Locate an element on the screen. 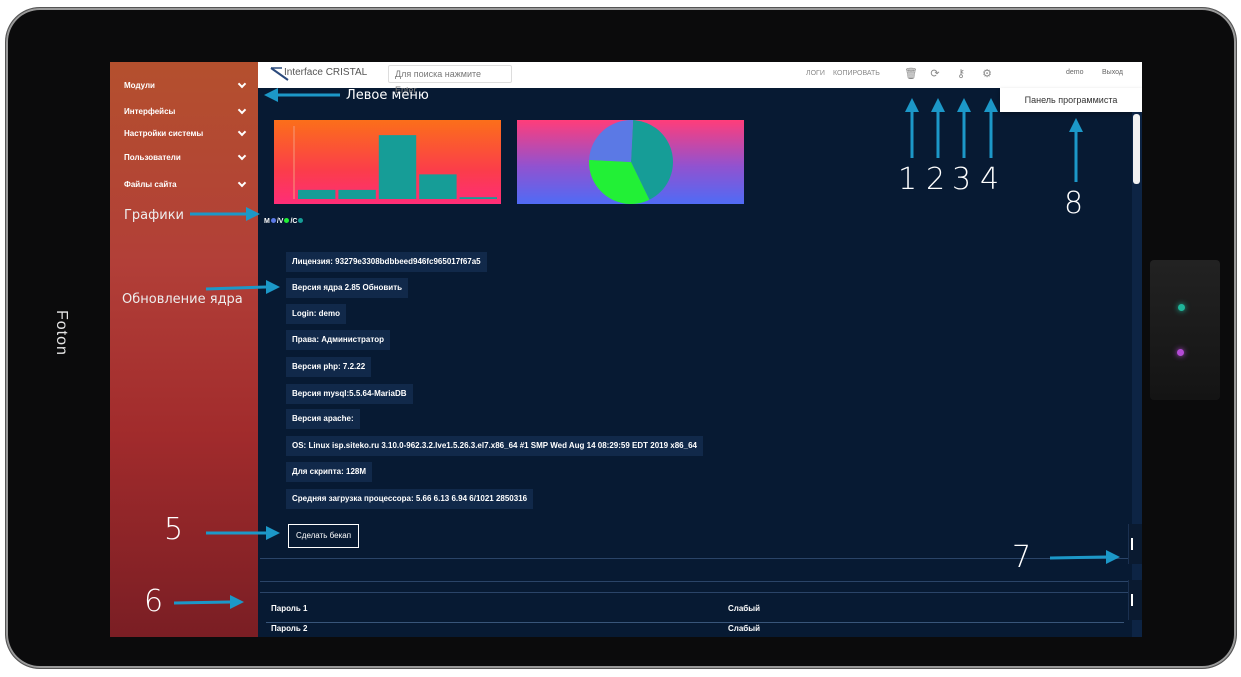 The width and height of the screenshot is (1241, 677). annotation-number-4: 4 is located at coordinates (990, 179).